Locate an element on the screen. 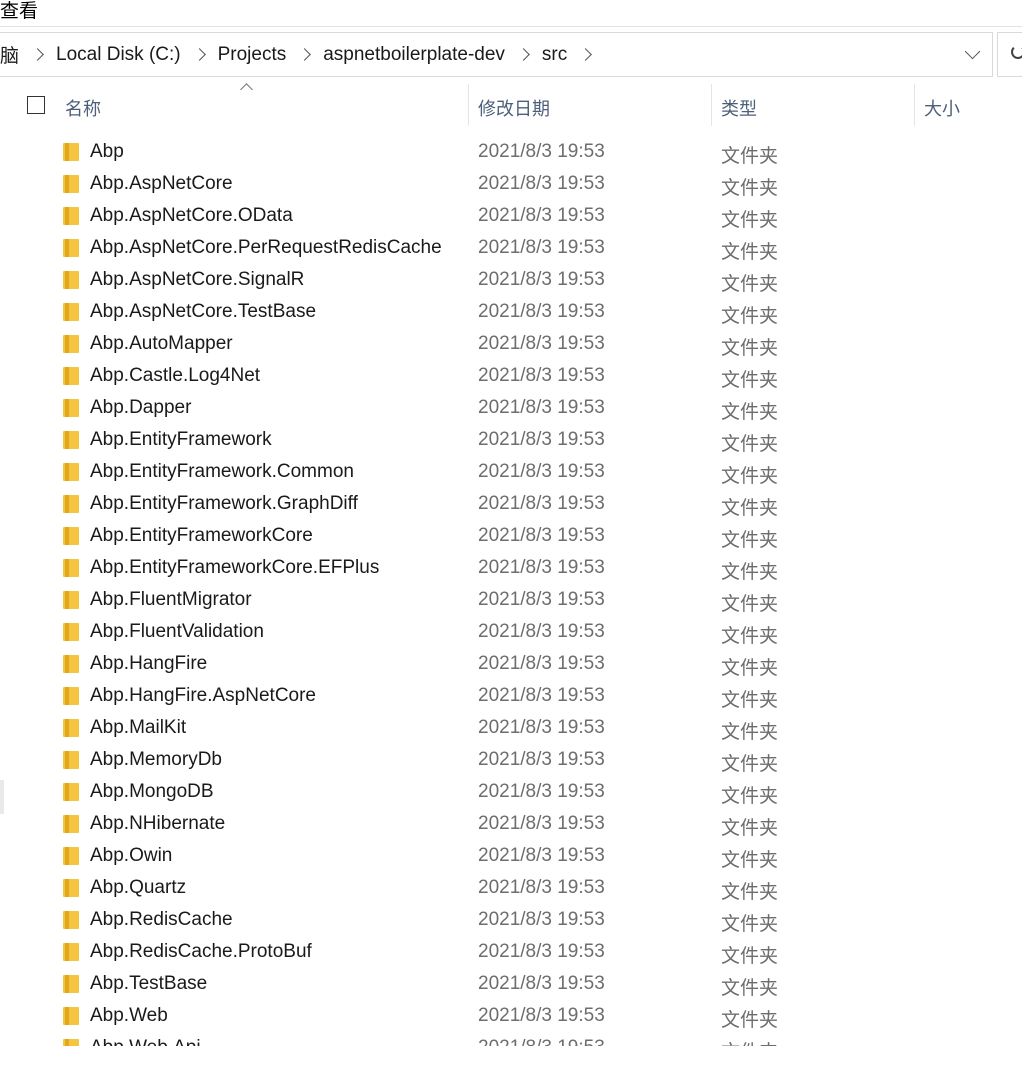 Image resolution: width=1022 pixels, height=1067 pixels. list-item: Abp.MemoryDb 2021/8/3 19:53 文件夹 is located at coordinates (511, 760).